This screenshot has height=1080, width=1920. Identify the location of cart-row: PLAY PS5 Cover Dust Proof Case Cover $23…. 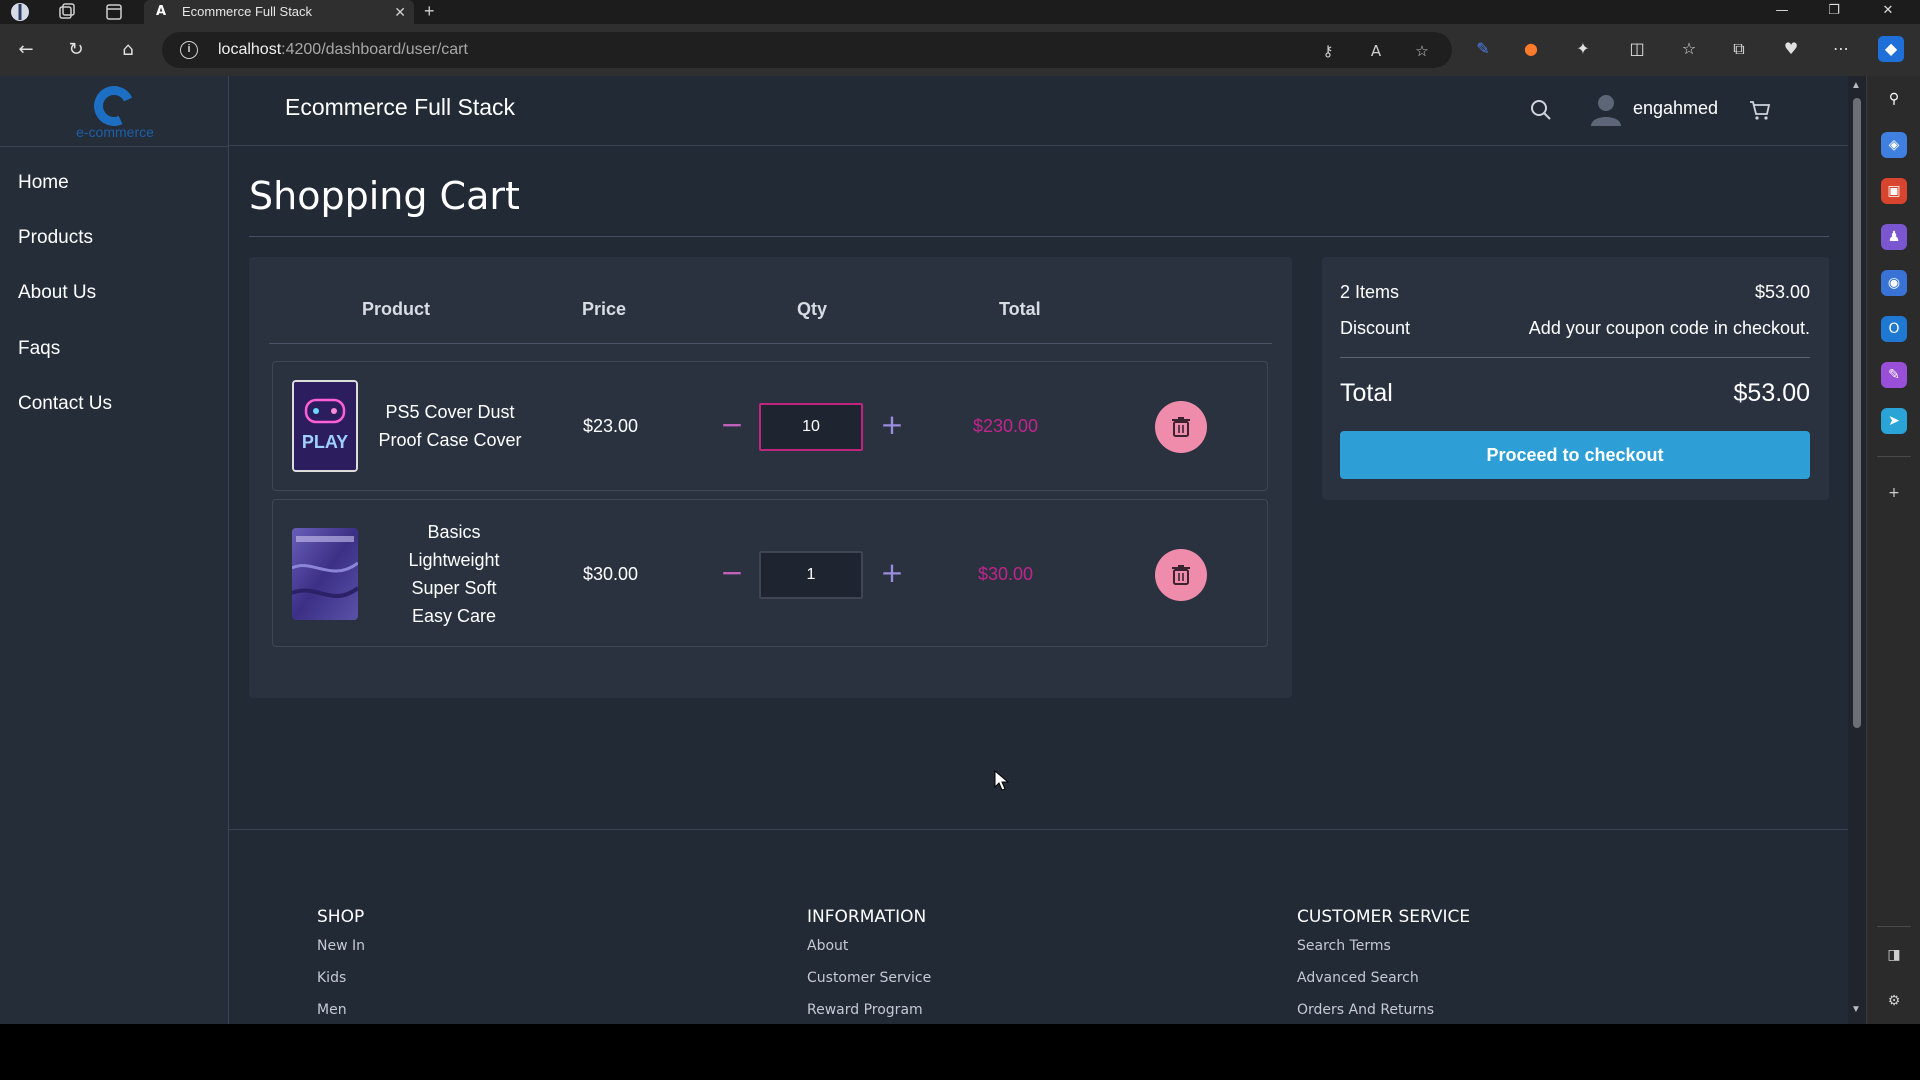
(770, 426).